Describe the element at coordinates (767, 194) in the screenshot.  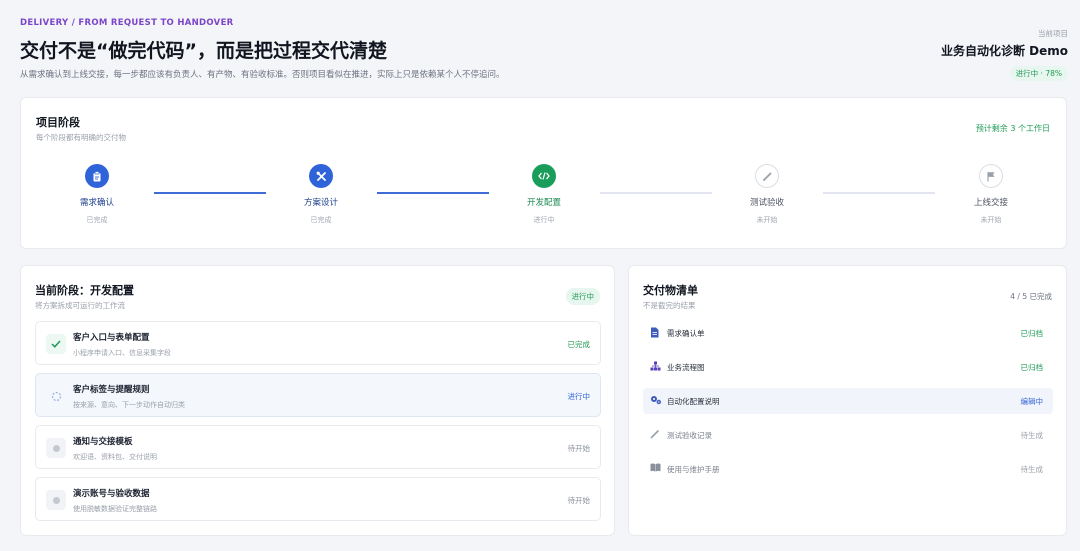
I see `stage-testing: 测试验收 未开始` at that location.